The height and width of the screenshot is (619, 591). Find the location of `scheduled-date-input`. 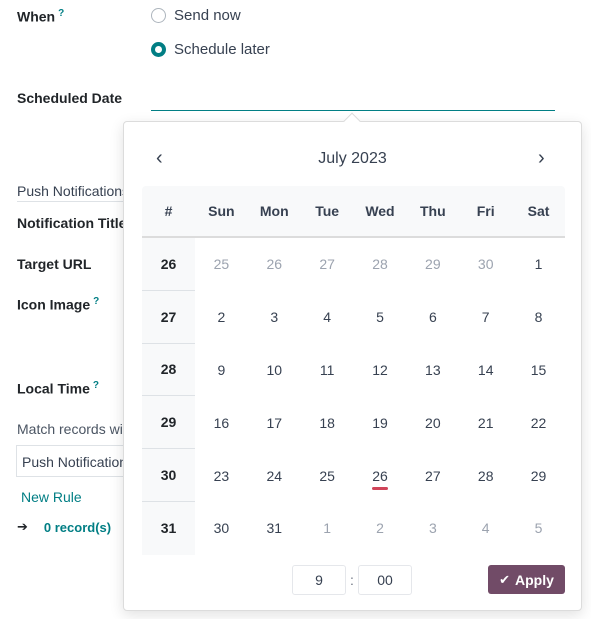

scheduled-date-input is located at coordinates (353, 100).